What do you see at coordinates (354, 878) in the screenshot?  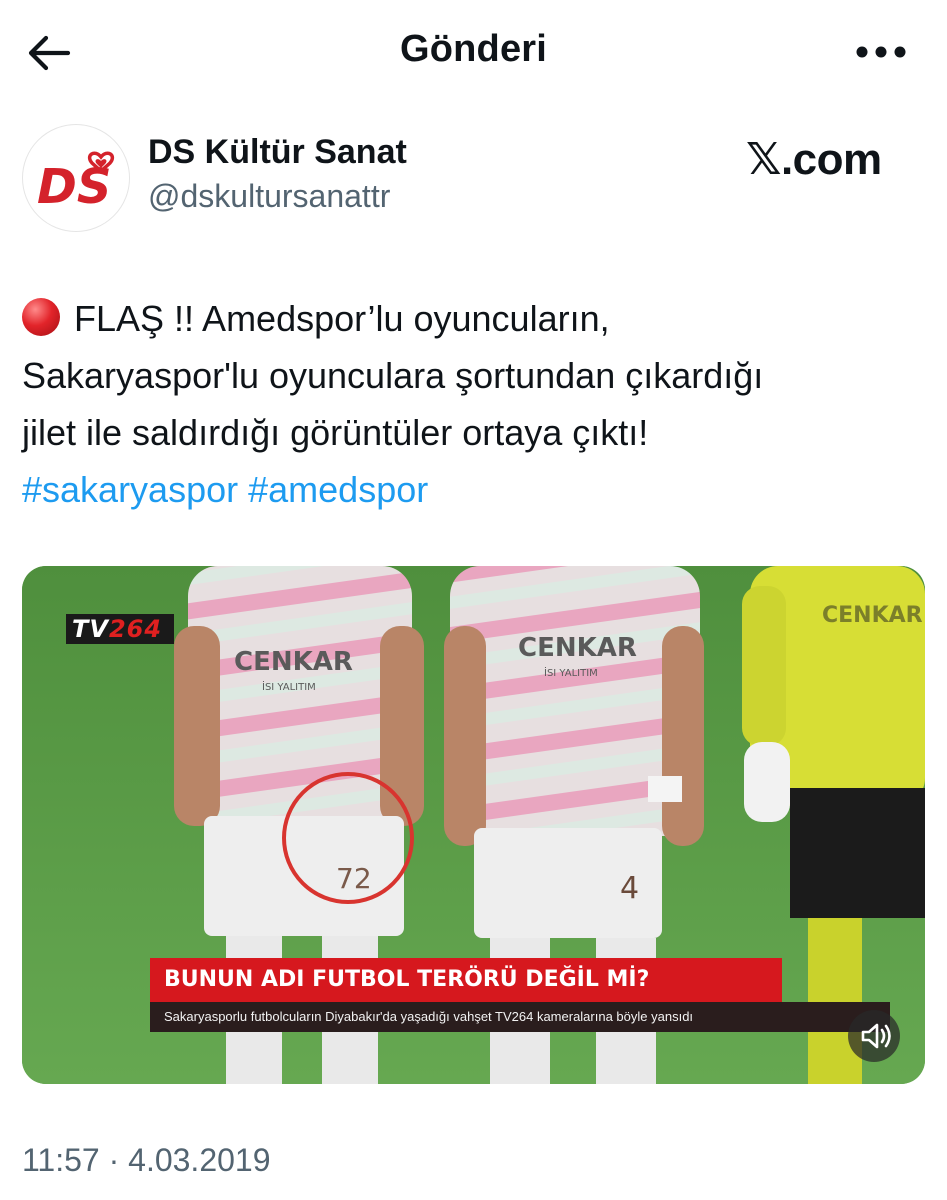 I see `svg-text: 72` at bounding box center [354, 878].